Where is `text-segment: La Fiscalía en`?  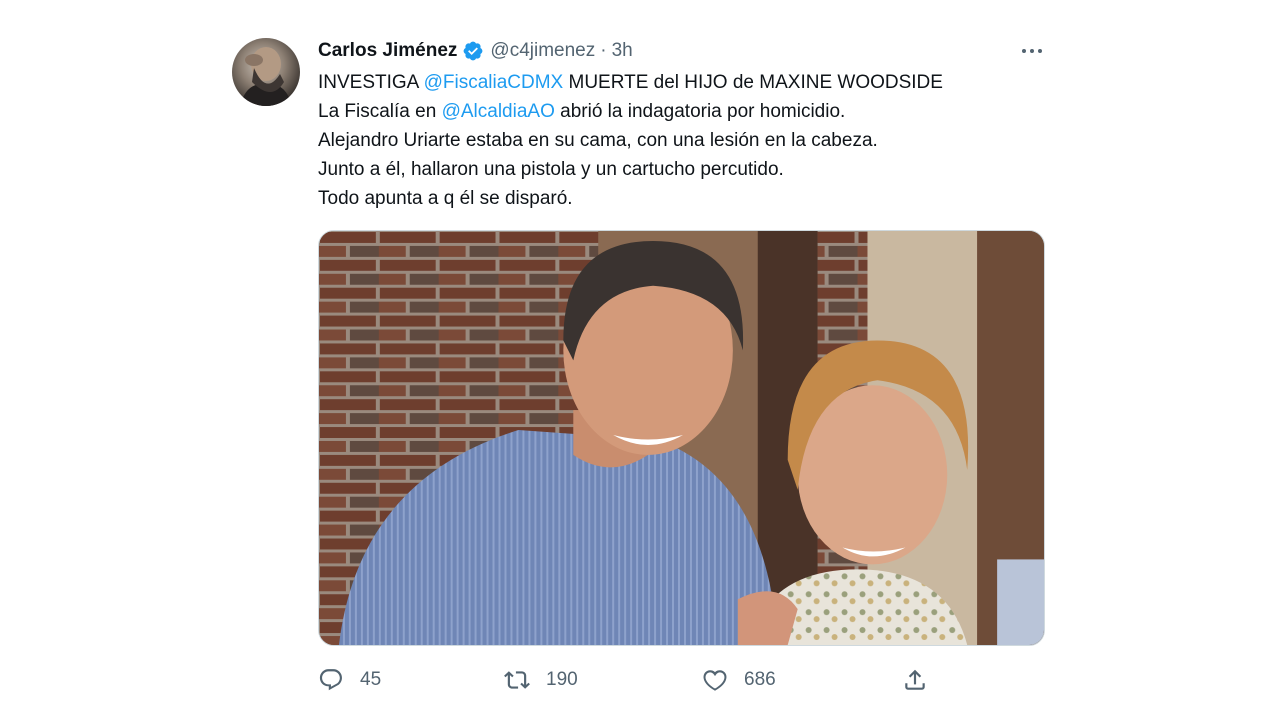 text-segment: La Fiscalía en is located at coordinates (380, 111).